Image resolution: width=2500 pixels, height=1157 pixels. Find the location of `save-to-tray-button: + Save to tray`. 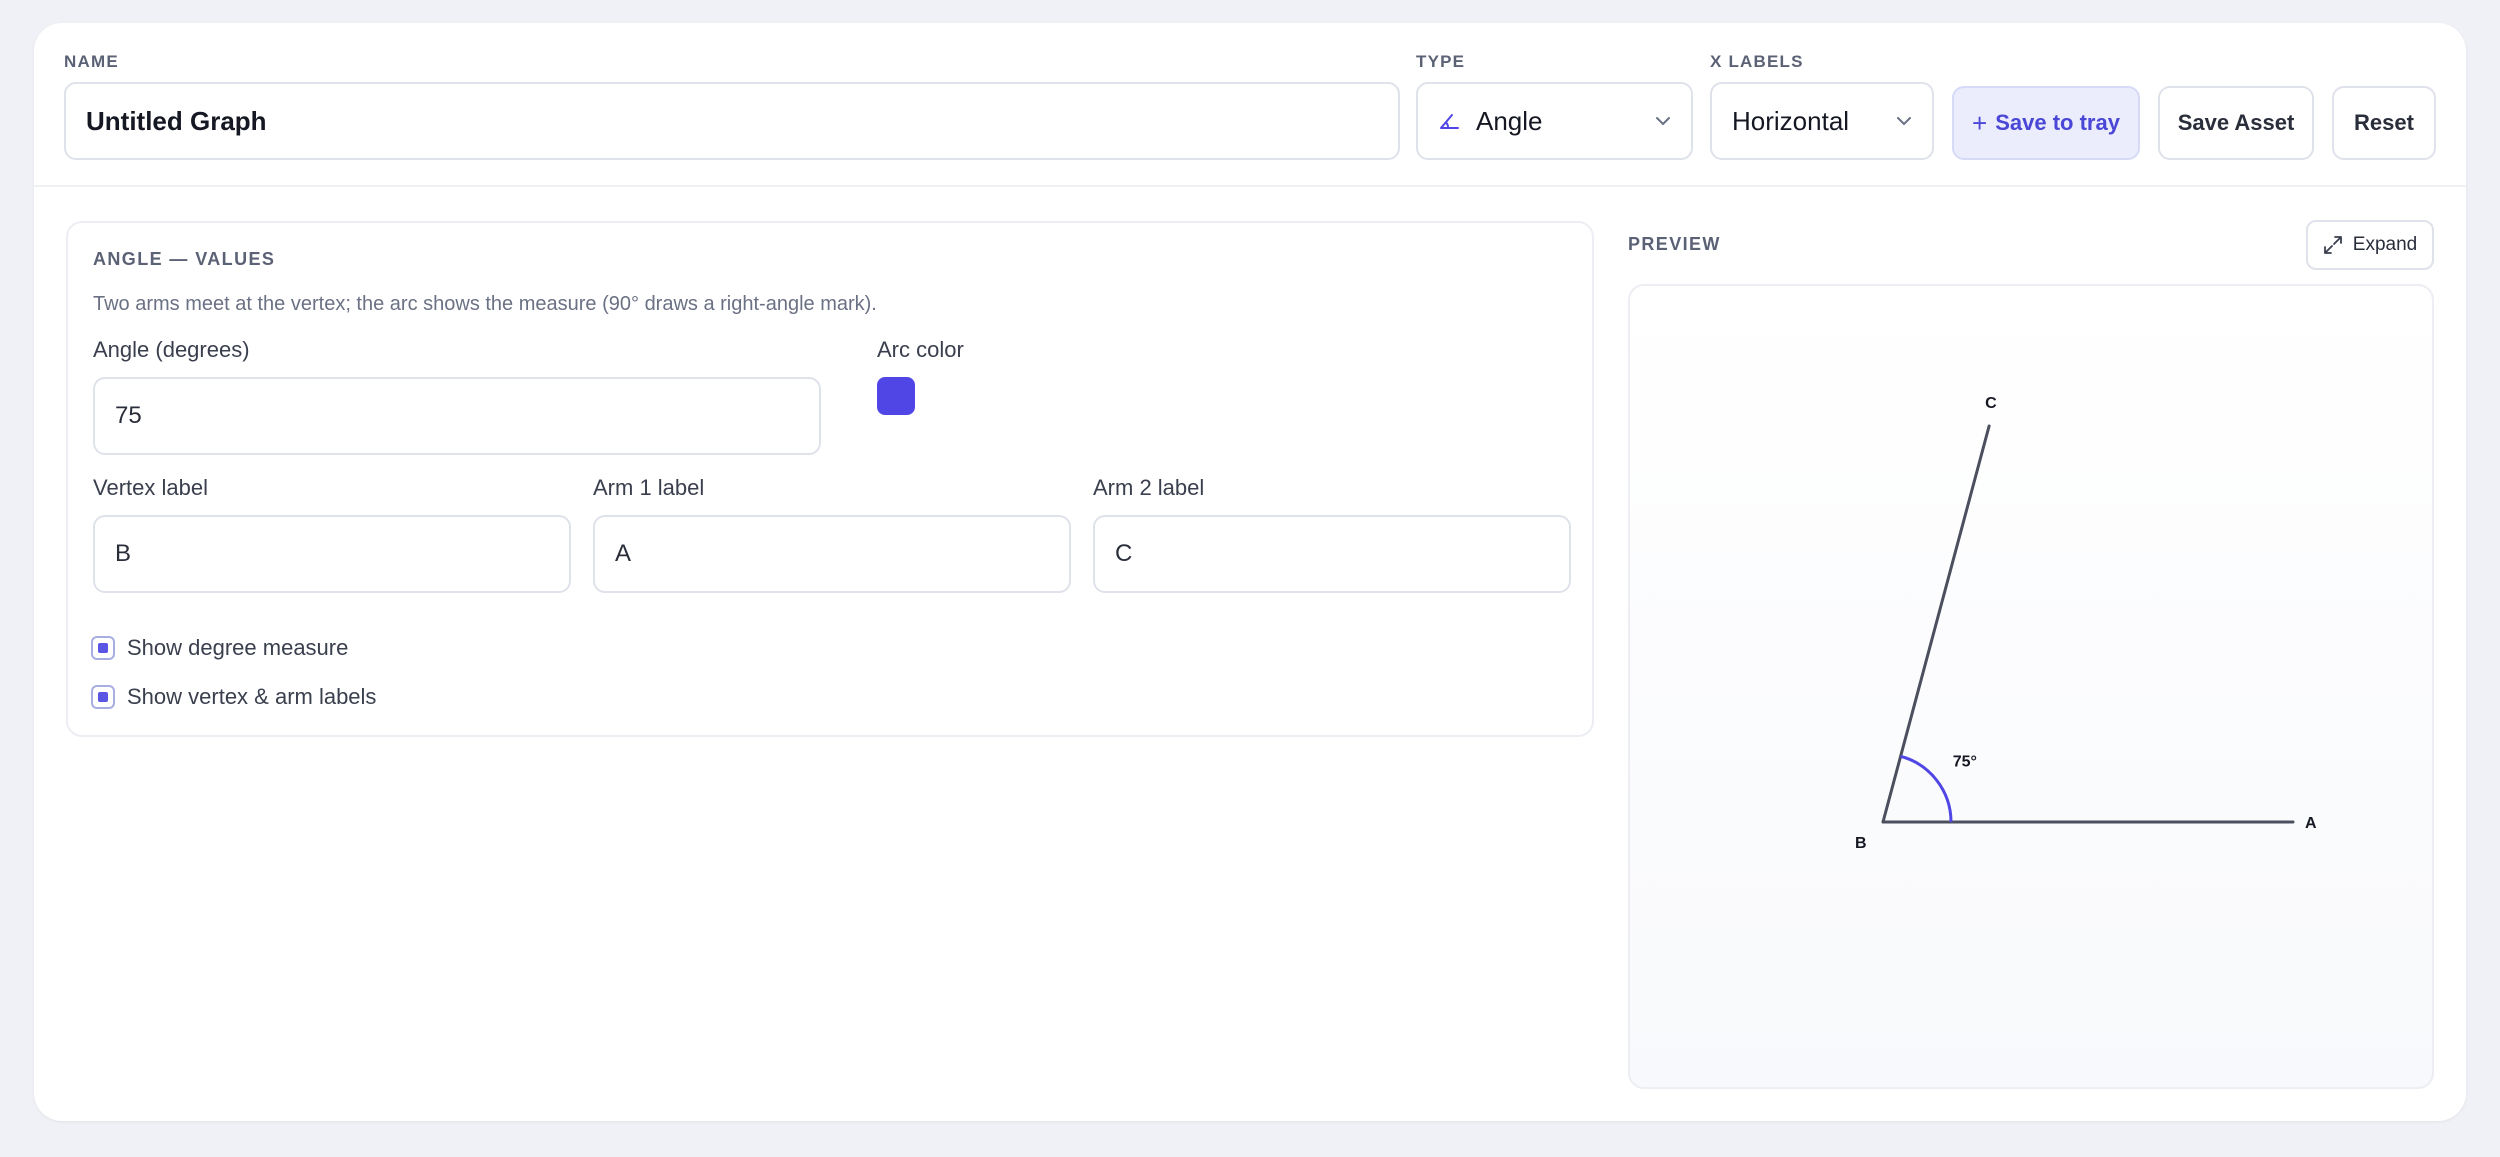

save-to-tray-button: + Save to tray is located at coordinates (2046, 123).